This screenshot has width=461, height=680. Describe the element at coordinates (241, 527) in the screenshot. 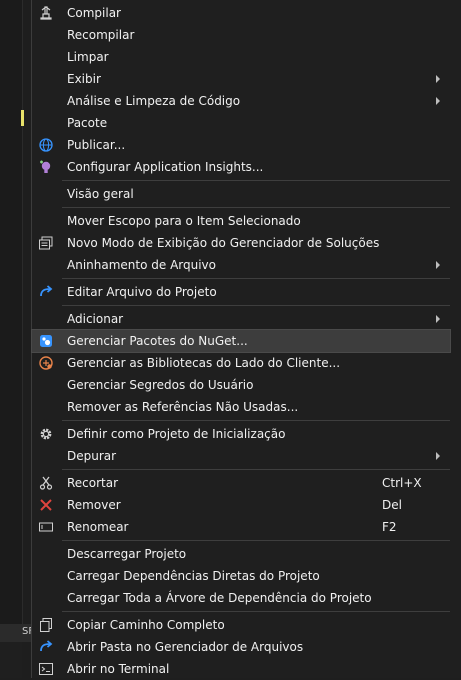

I see `menu-item-renomear: Renomear F2` at that location.